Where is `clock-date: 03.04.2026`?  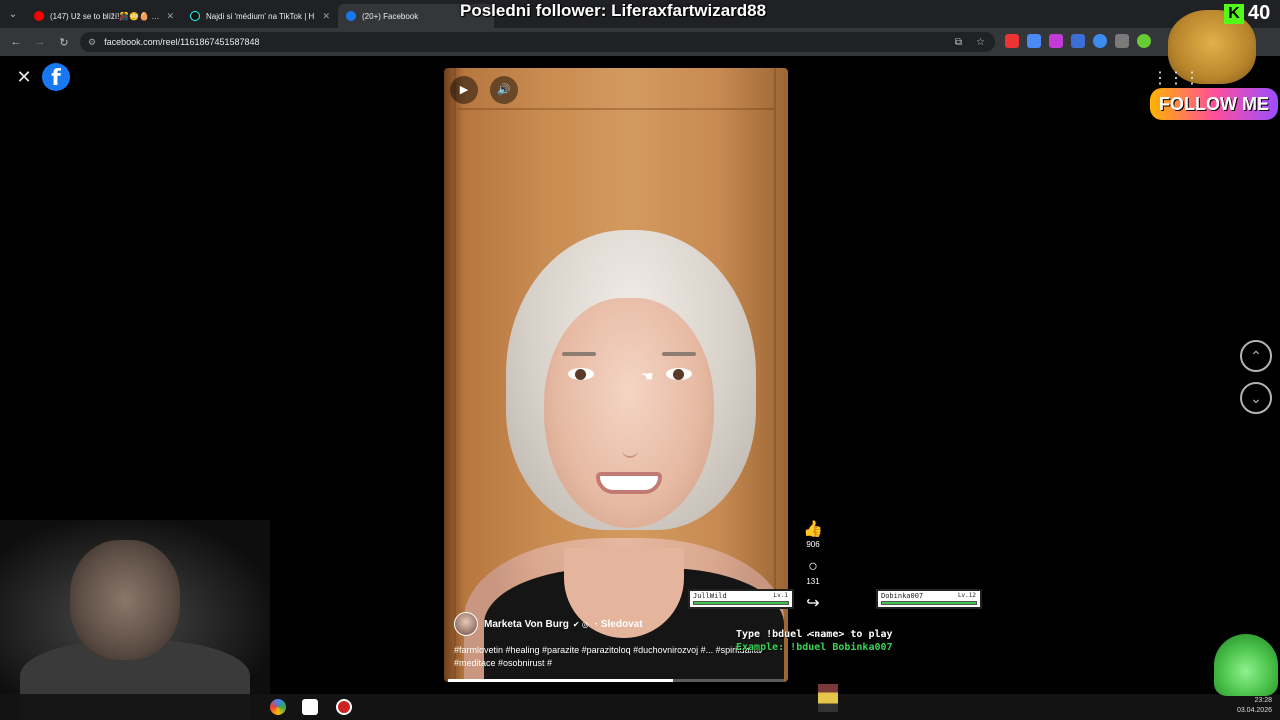
clock-date: 03.04.2026 is located at coordinates (1254, 710).